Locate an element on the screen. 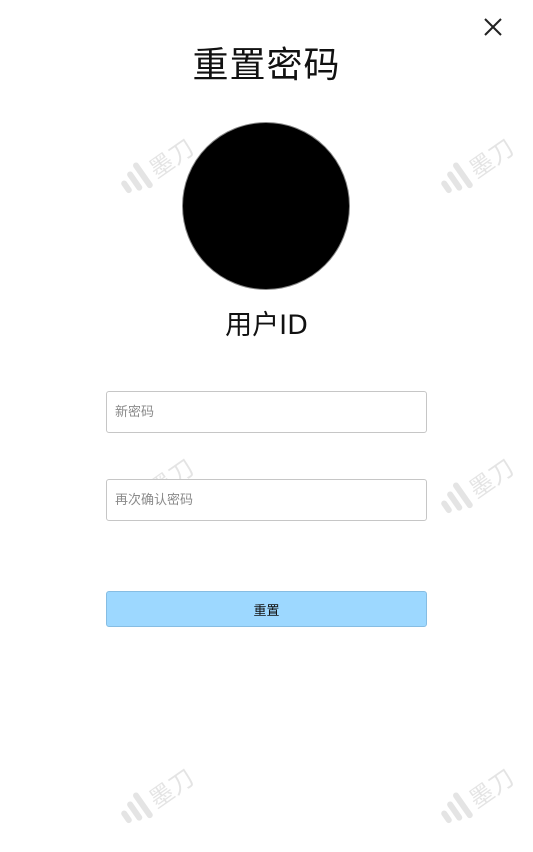  avatar is located at coordinates (266, 206).